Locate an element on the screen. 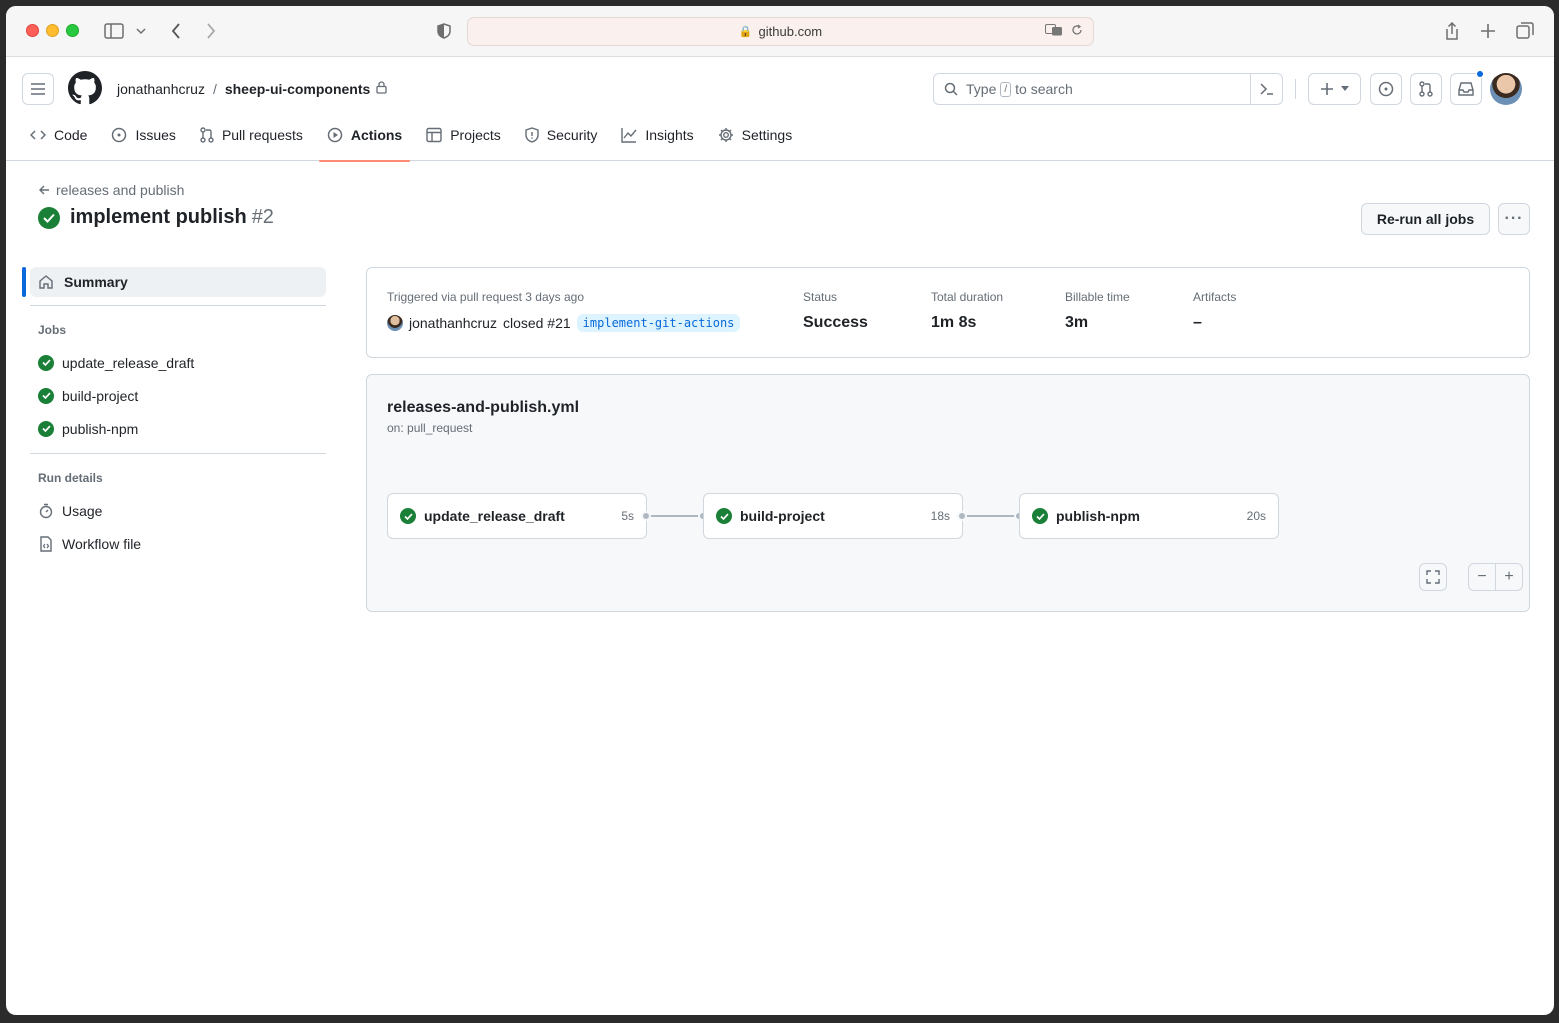  repo-name-link: sheep-ui-components is located at coordinates (297, 89).